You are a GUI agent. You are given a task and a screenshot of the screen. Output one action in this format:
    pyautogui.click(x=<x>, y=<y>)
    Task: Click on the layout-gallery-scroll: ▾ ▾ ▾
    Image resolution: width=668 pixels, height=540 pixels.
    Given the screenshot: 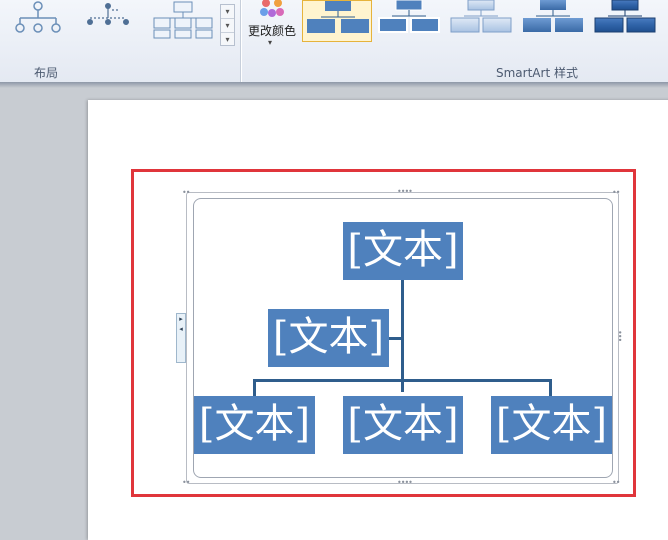 What is the action you would take?
    pyautogui.click(x=227, y=25)
    